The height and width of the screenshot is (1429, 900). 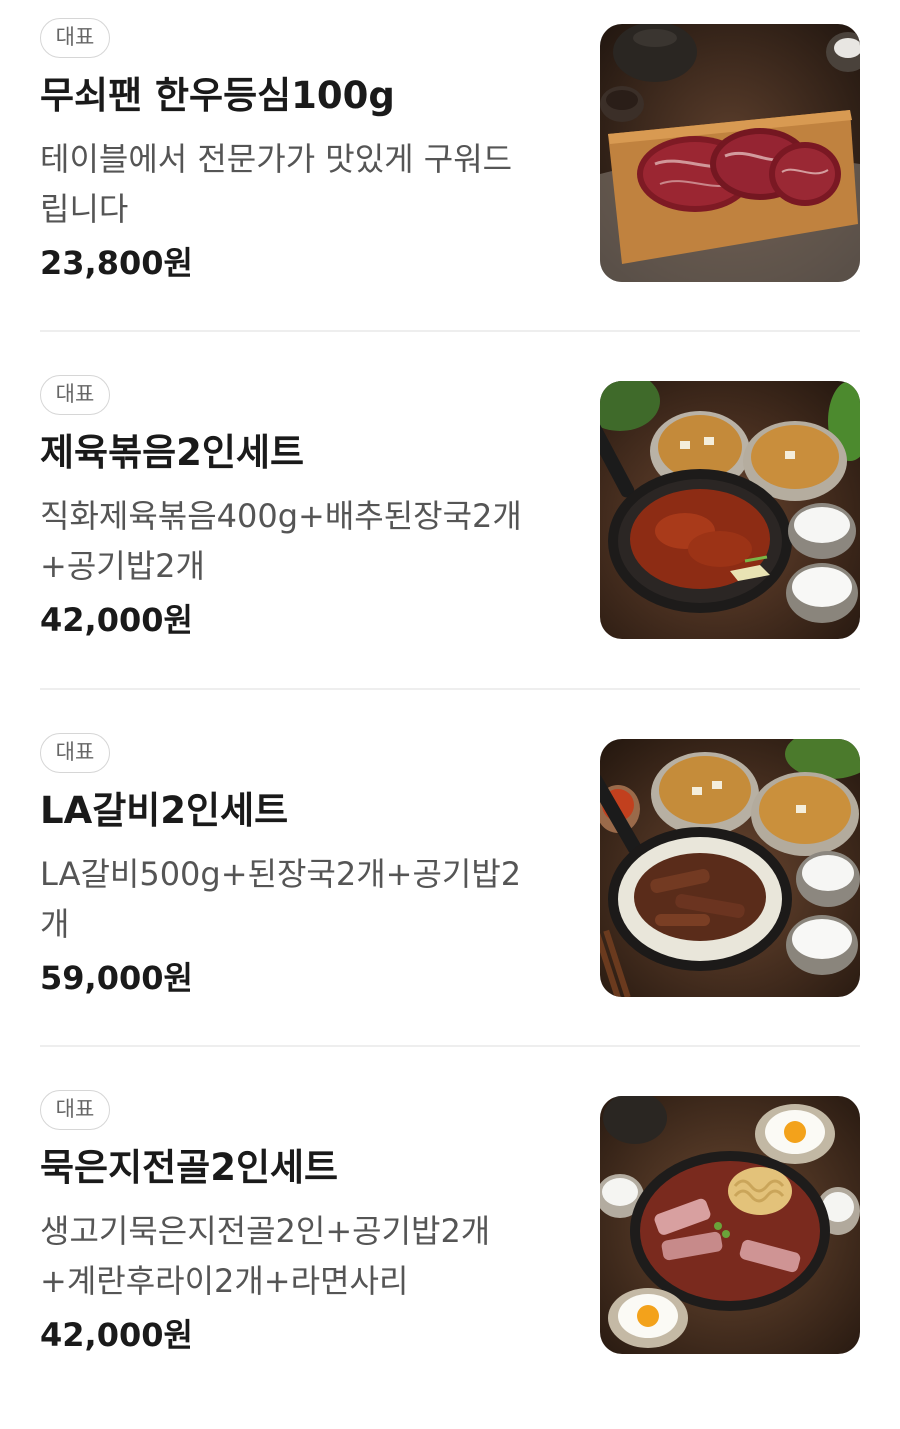 What do you see at coordinates (730, 153) in the screenshot?
I see `steak-on-wooden-board-image` at bounding box center [730, 153].